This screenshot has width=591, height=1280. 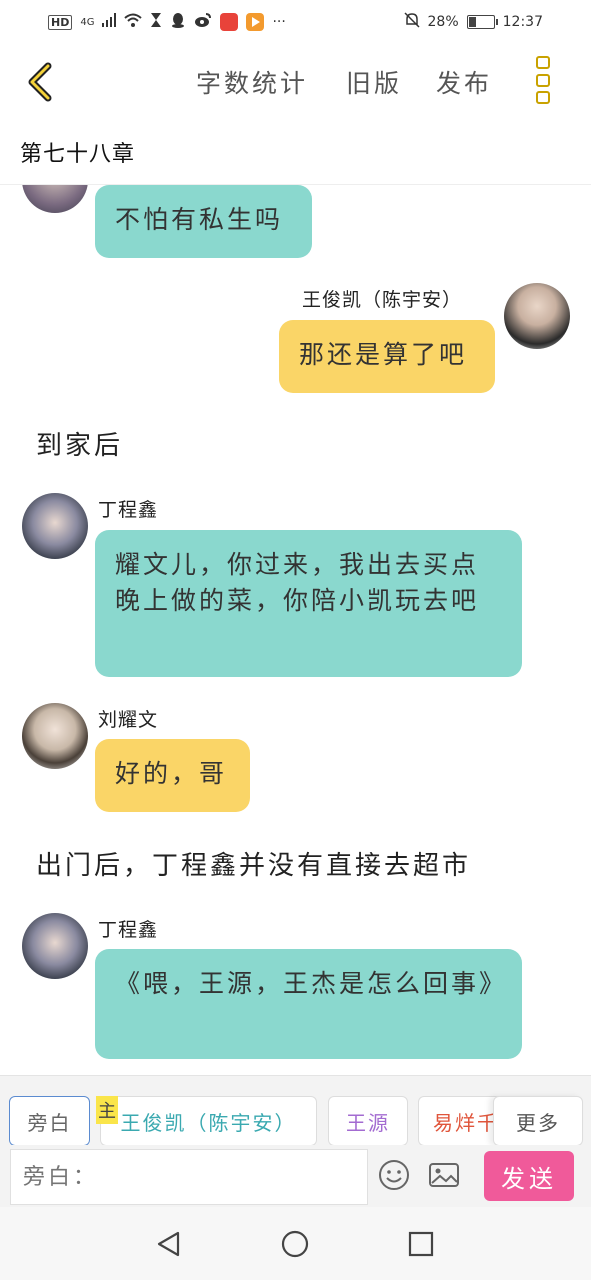 I want to click on battery-icon, so click(x=482, y=22).